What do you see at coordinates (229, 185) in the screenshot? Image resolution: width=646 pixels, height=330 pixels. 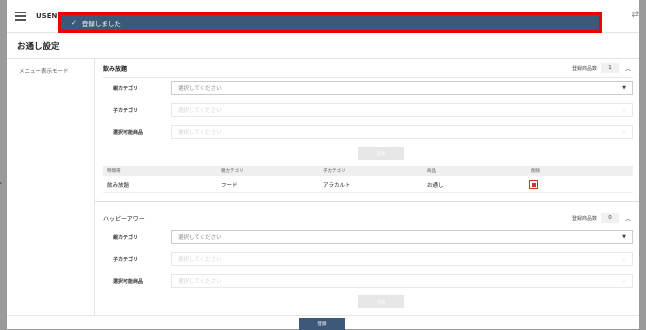 I see `table-cell: フード` at bounding box center [229, 185].